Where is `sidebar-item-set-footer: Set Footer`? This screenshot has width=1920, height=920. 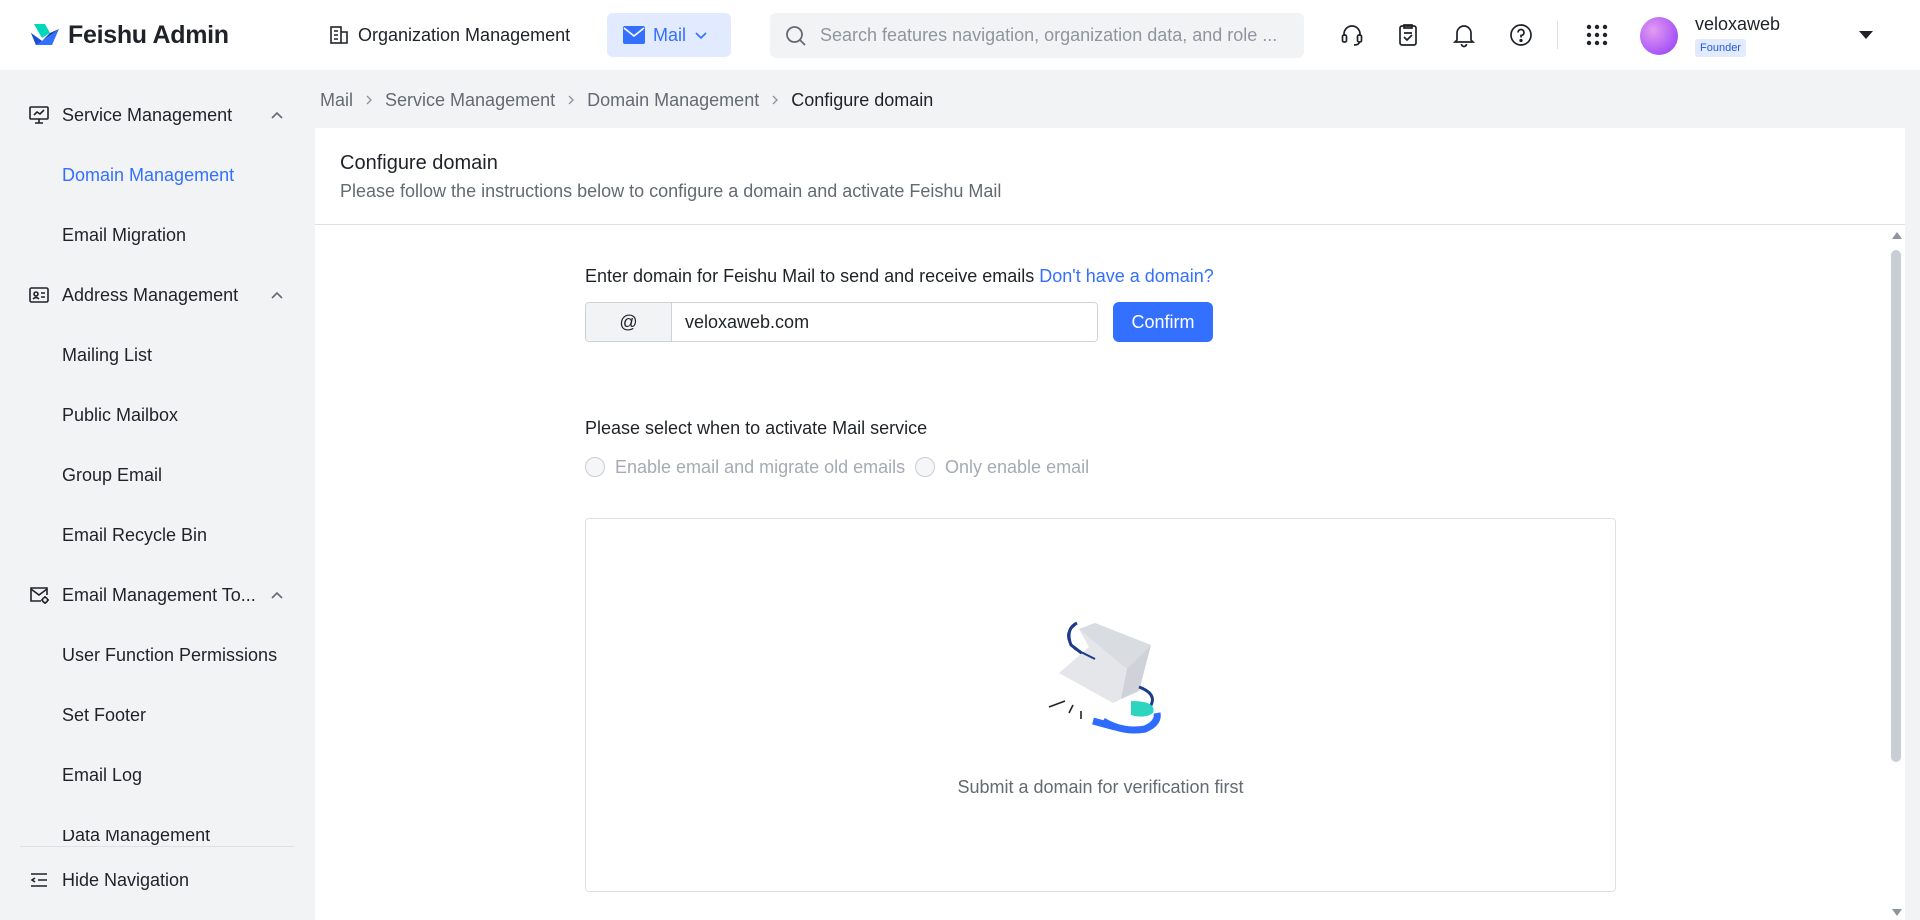 sidebar-item-set-footer: Set Footer is located at coordinates (157, 715).